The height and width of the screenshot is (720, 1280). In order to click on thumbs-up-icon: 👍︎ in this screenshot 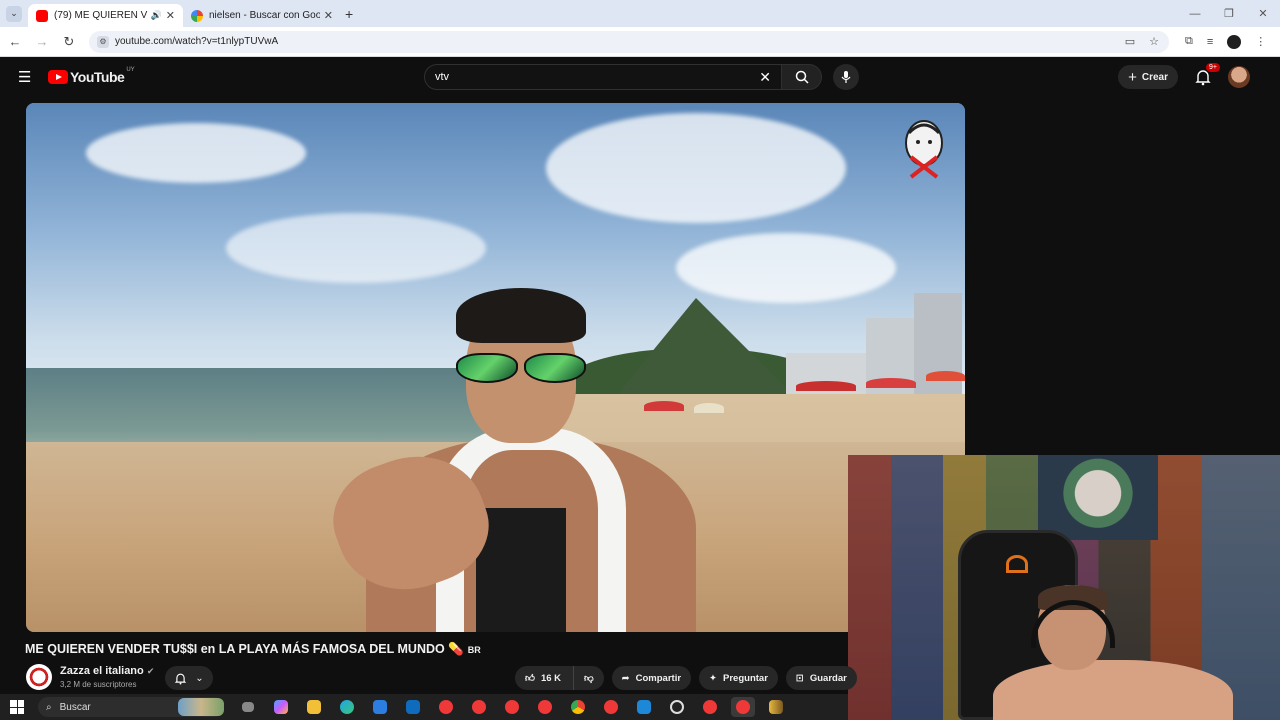, I will do `click(530, 678)`.